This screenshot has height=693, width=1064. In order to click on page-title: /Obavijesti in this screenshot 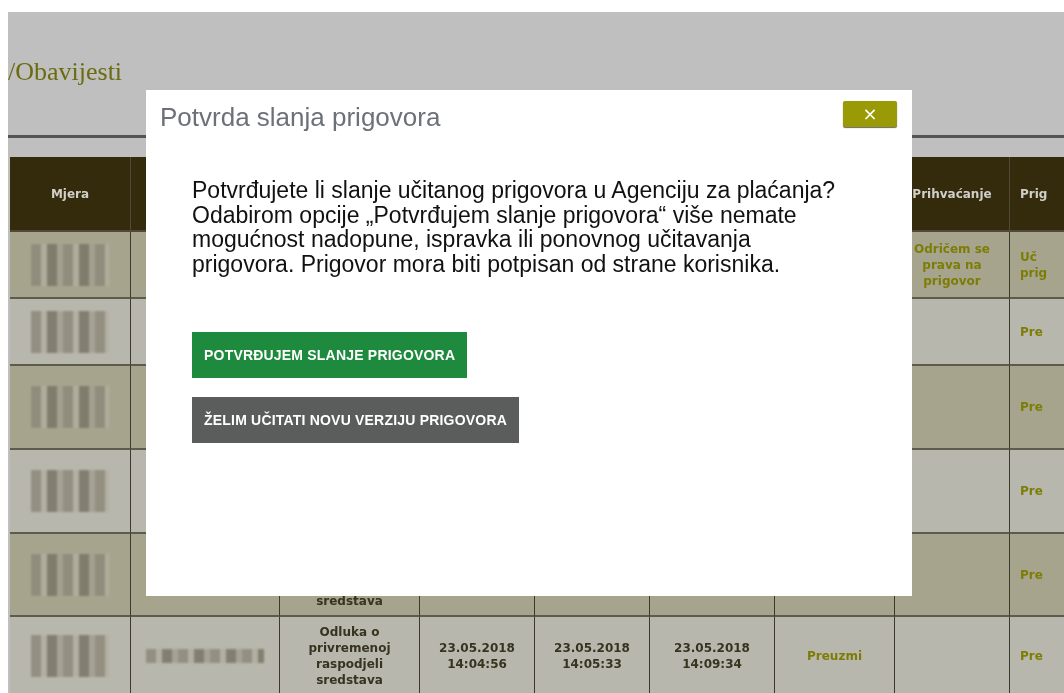, I will do `click(65, 72)`.